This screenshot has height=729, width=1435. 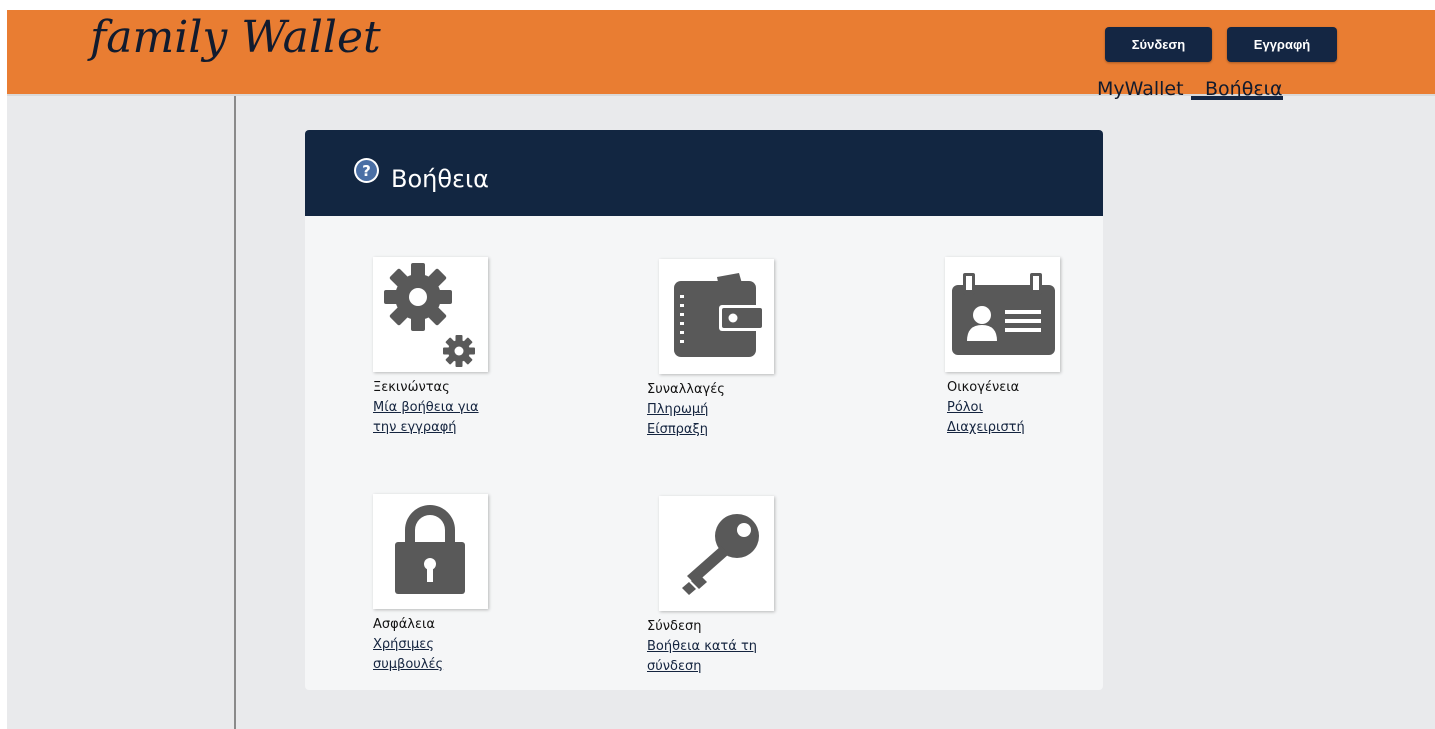 What do you see at coordinates (1140, 89) in the screenshot?
I see `nav-item-mywallet: MyWallet` at bounding box center [1140, 89].